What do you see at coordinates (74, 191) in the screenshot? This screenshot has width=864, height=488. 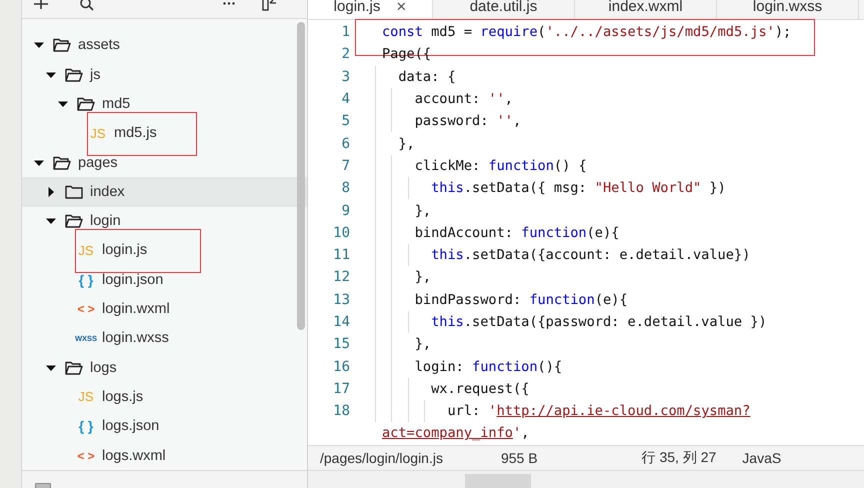 I see `folder-icon` at bounding box center [74, 191].